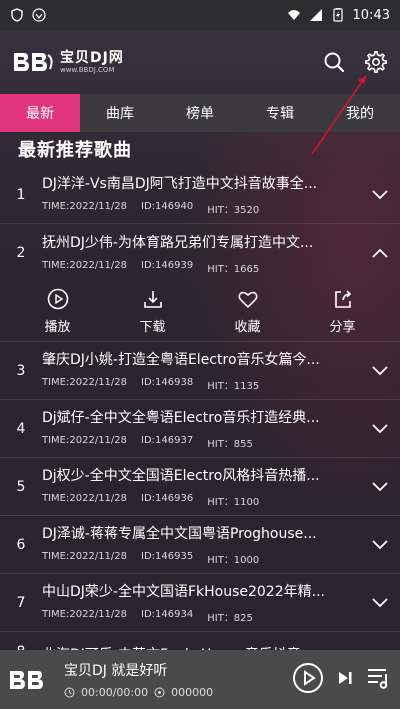 This screenshot has width=400, height=709. What do you see at coordinates (167, 614) in the screenshot?
I see `song-id: ID:146934` at bounding box center [167, 614].